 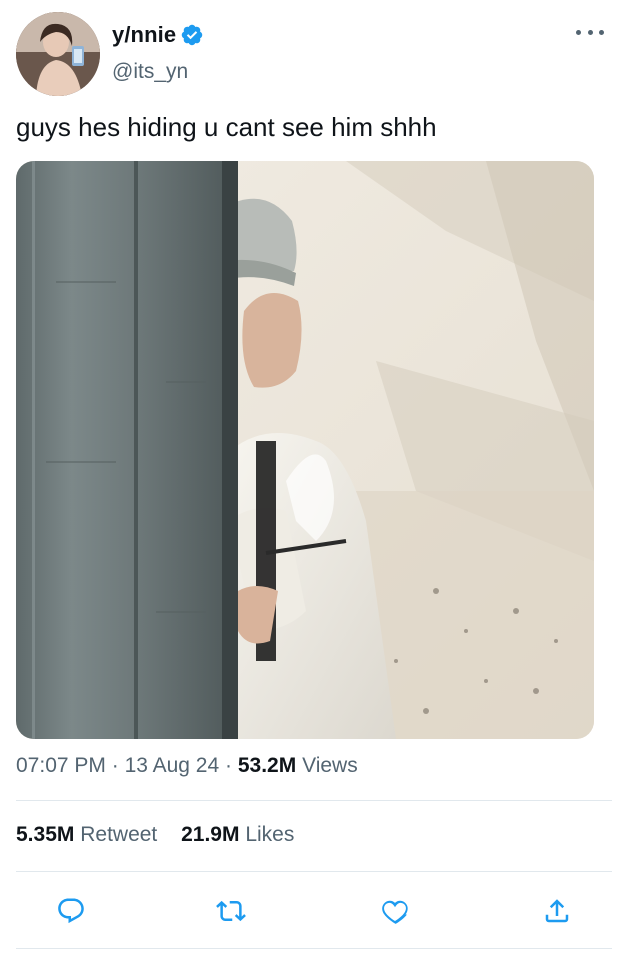 What do you see at coordinates (267, 765) in the screenshot?
I see `views-count: 53.2M` at bounding box center [267, 765].